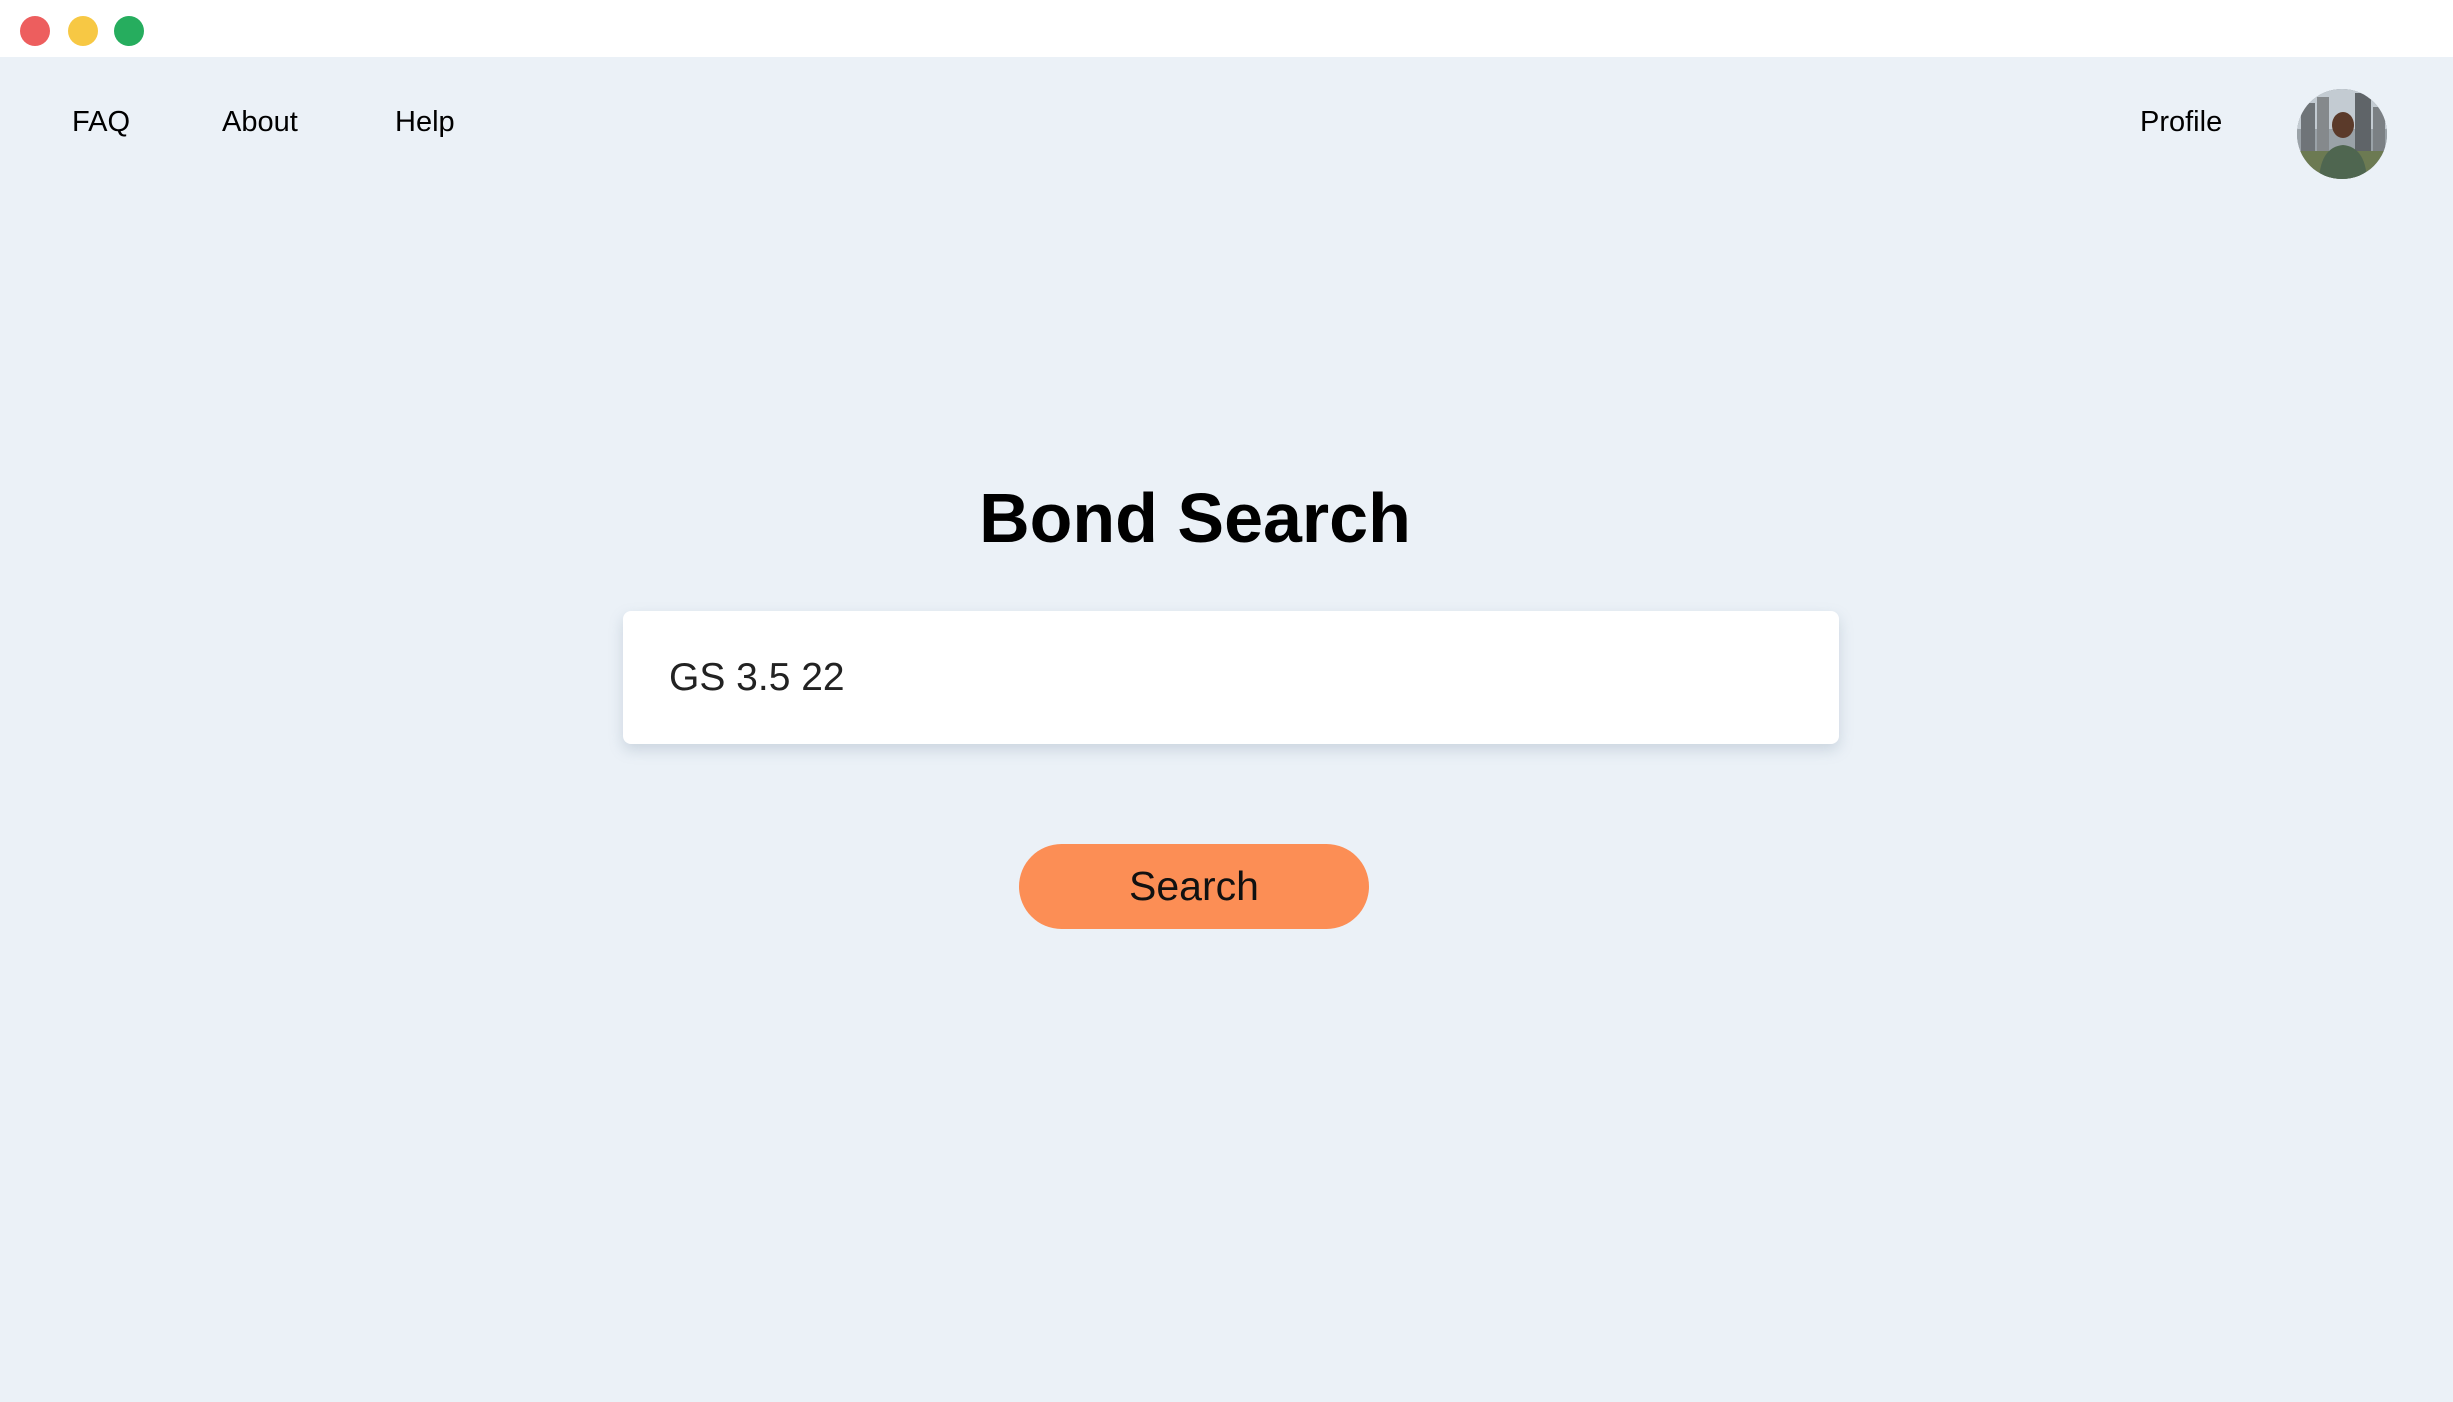  What do you see at coordinates (129, 31) in the screenshot?
I see `window-zoom-button` at bounding box center [129, 31].